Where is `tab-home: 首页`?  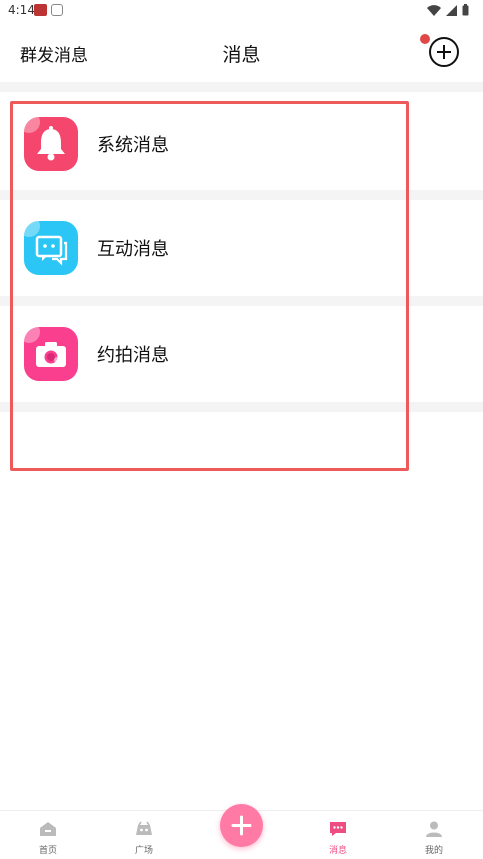
tab-home: 首页 is located at coordinates (48, 835).